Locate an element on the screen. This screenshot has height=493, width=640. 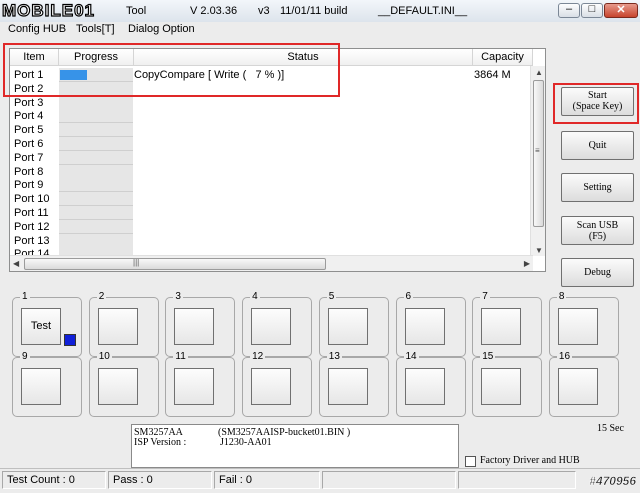
slot-number: 4 is located at coordinates (255, 297).